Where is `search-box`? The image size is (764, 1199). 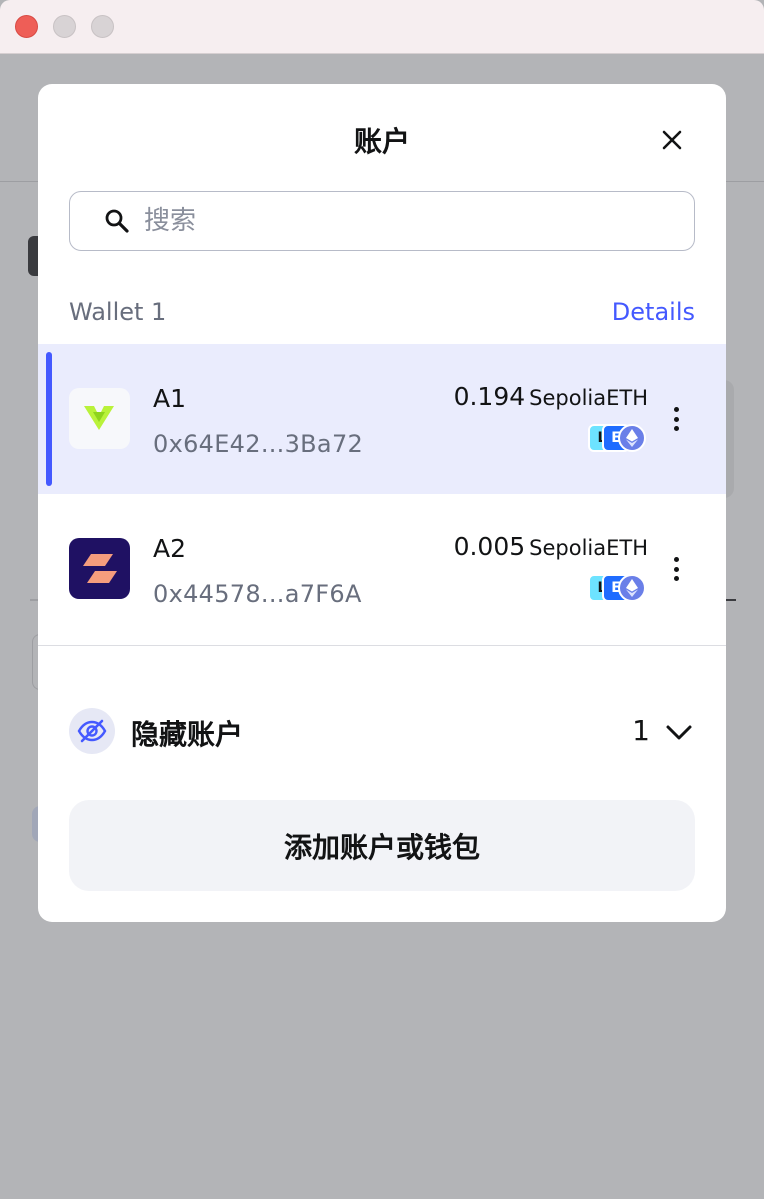
search-box is located at coordinates (382, 221).